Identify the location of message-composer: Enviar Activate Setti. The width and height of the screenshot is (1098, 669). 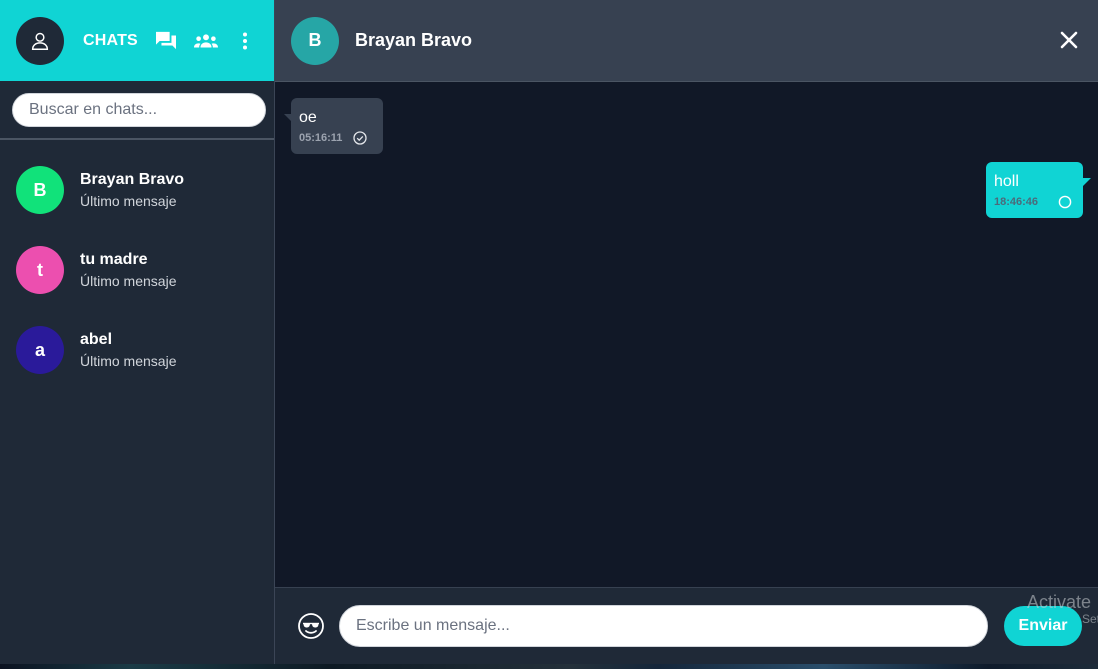
(686, 625).